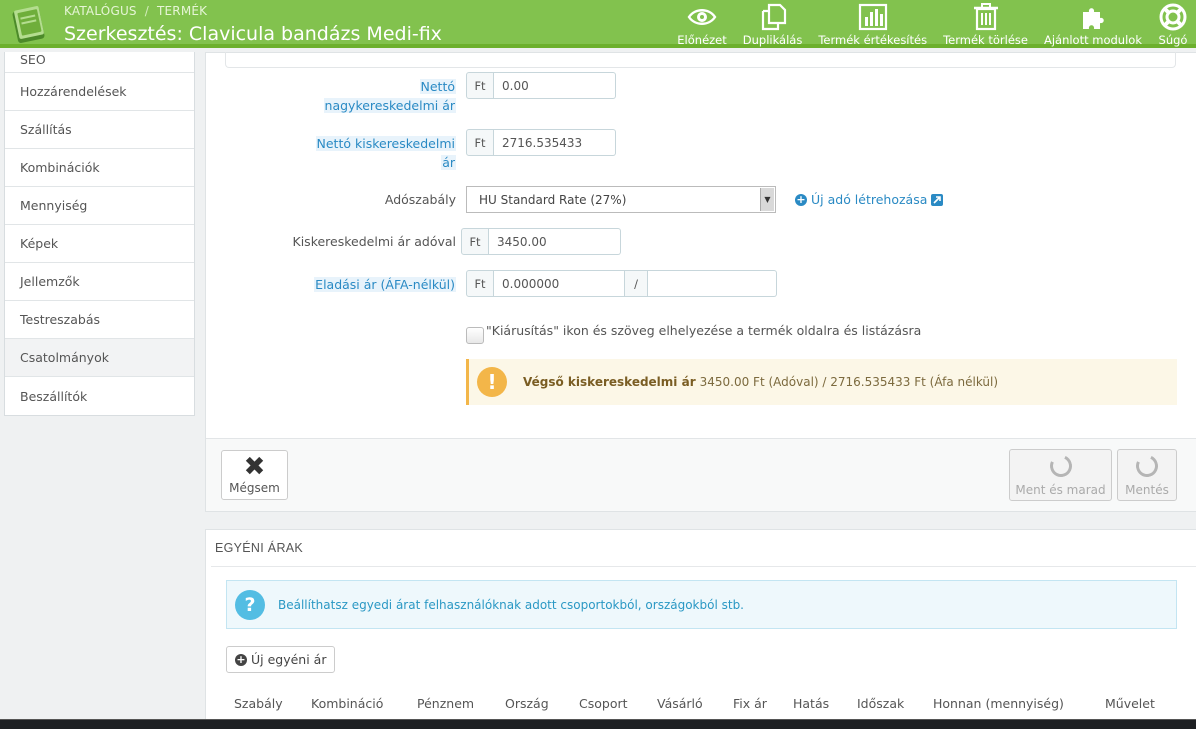  I want to click on unit-price-label-text: Eladási ár (ÁFA-nélkül), so click(385, 284).